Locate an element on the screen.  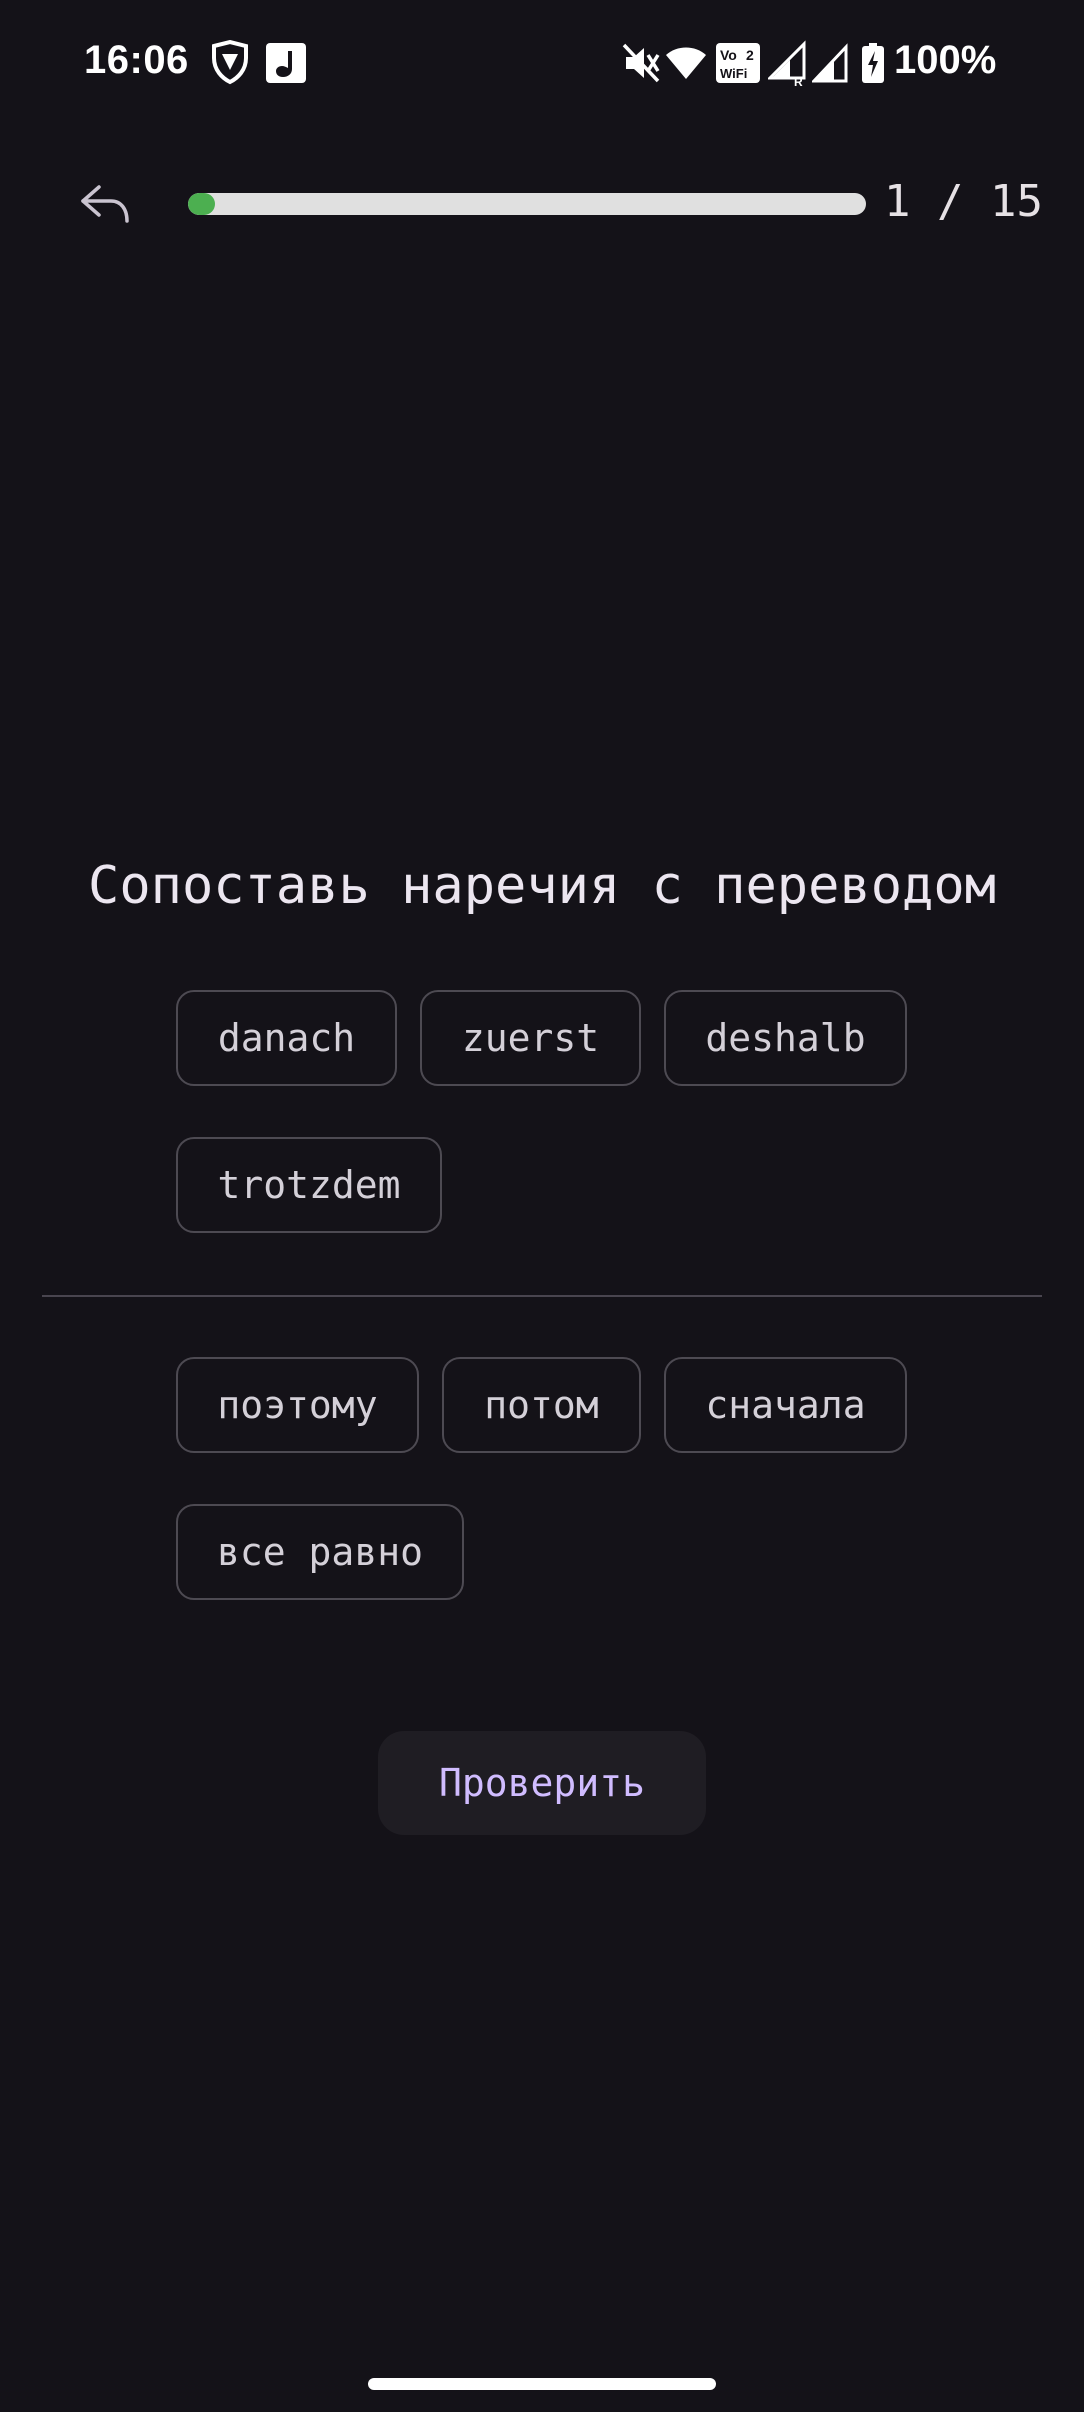
vpn-shield-icon is located at coordinates (230, 62).